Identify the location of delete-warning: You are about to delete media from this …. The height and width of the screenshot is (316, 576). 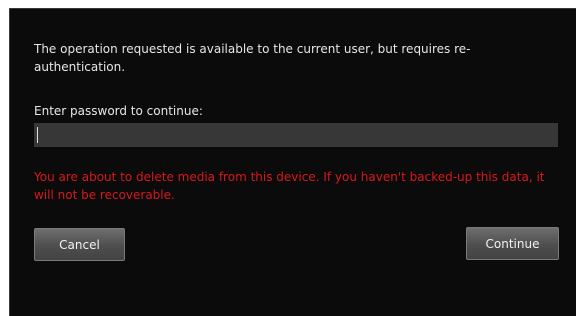
(289, 186).